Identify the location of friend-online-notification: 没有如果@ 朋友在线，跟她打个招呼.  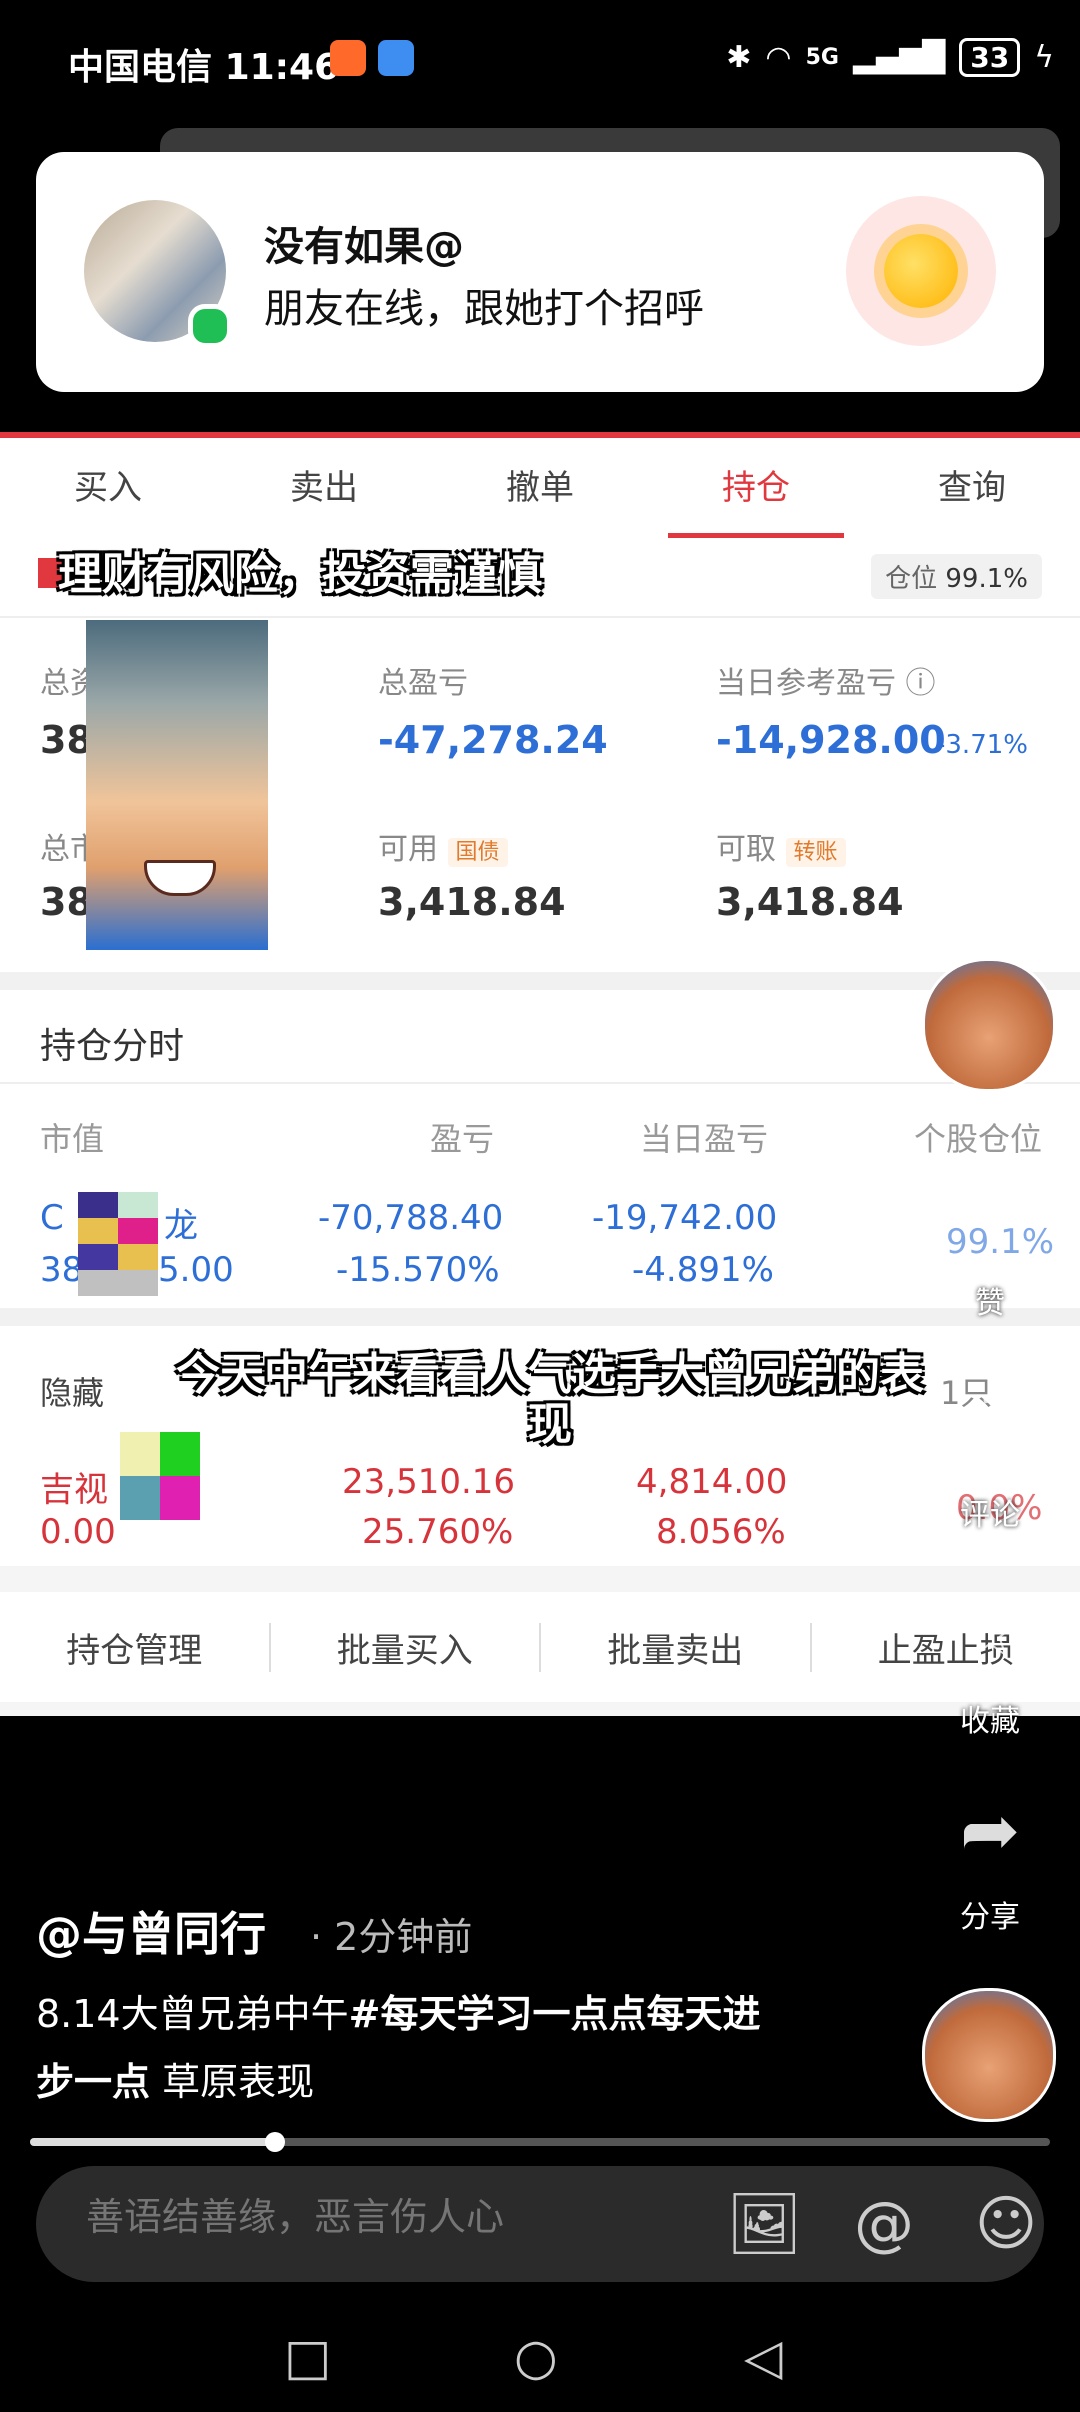
(540, 272).